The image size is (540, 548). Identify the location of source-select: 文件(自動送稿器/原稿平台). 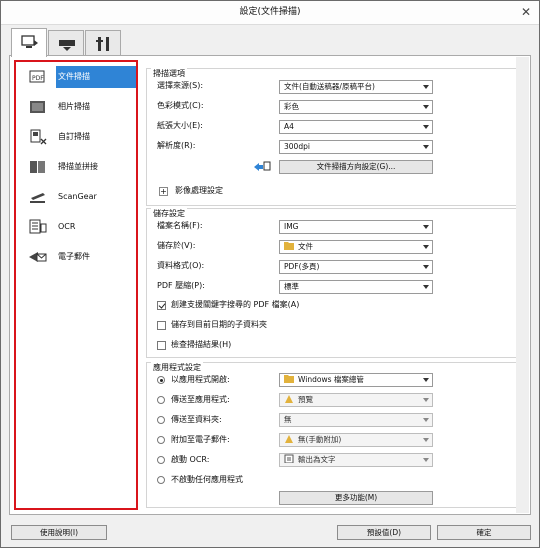
(356, 87).